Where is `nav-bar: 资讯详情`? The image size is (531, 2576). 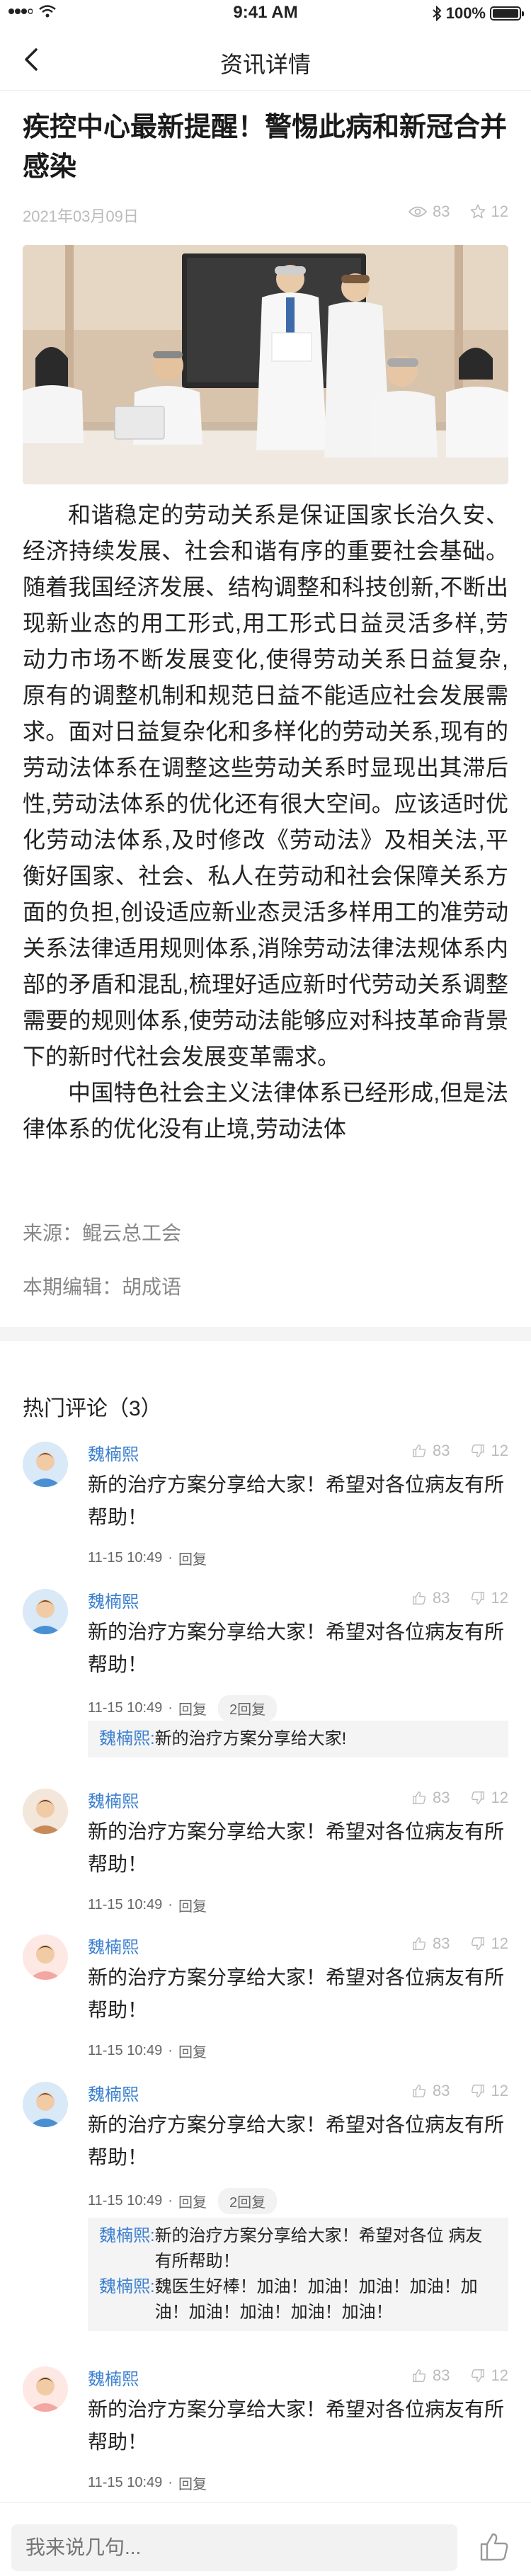
nav-bar: 资讯详情 is located at coordinates (265, 59).